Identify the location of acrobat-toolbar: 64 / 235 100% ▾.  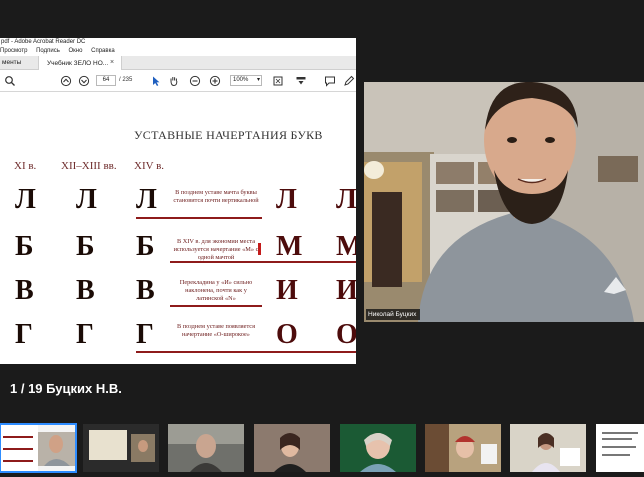
(178, 81).